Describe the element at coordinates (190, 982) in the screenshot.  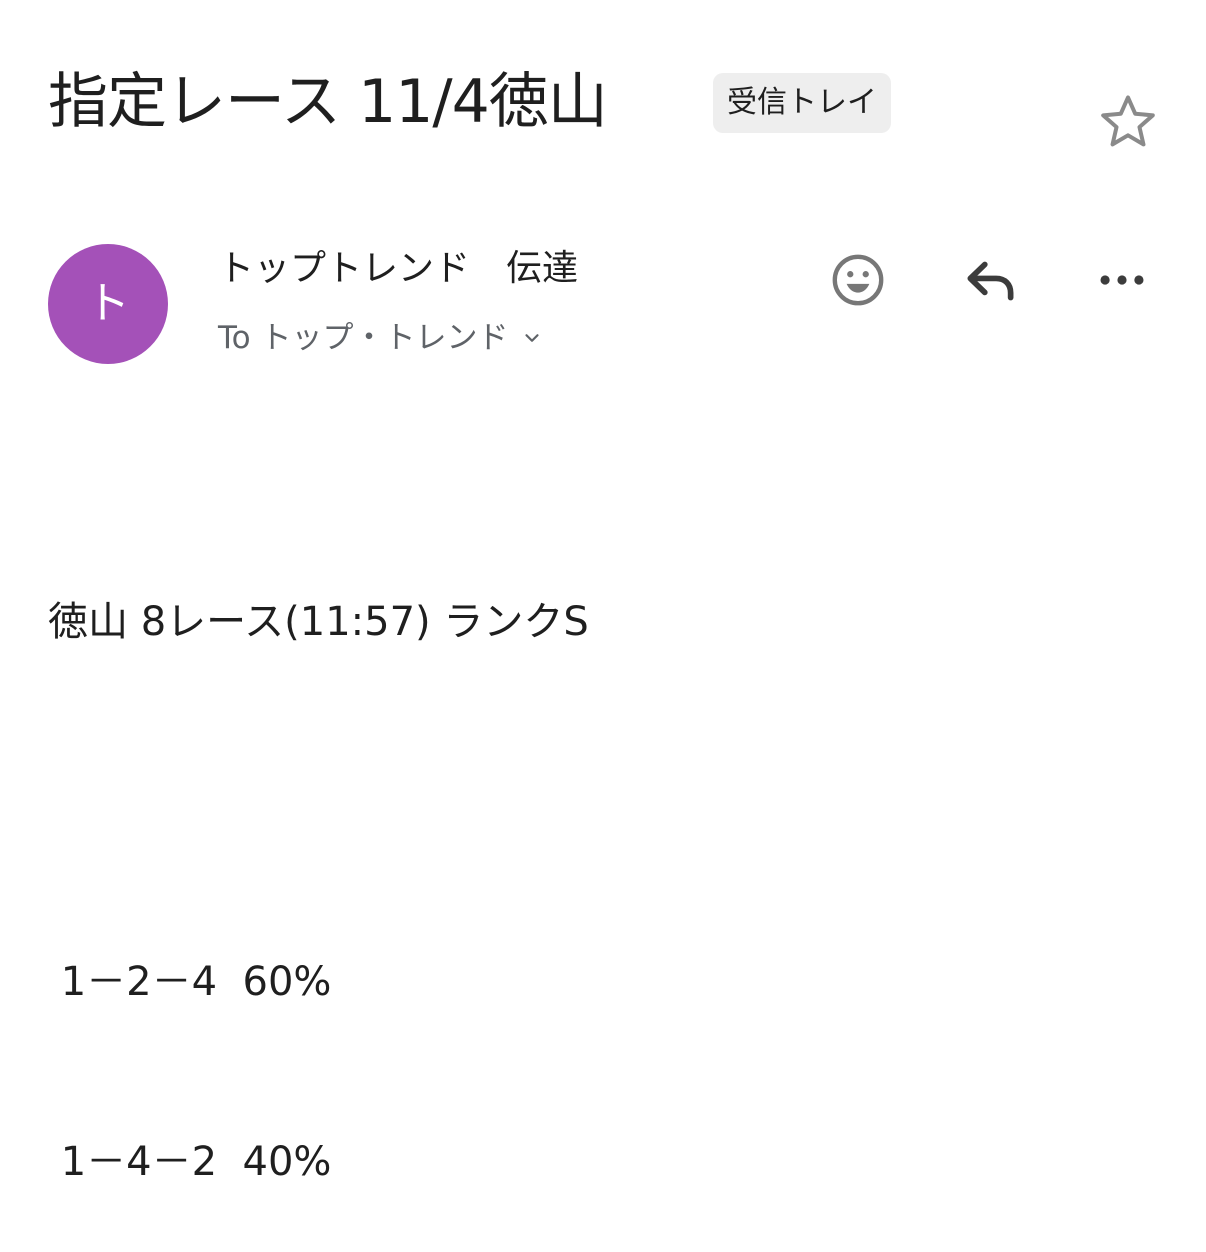
I see `body-line: 1－2－4 60%` at that location.